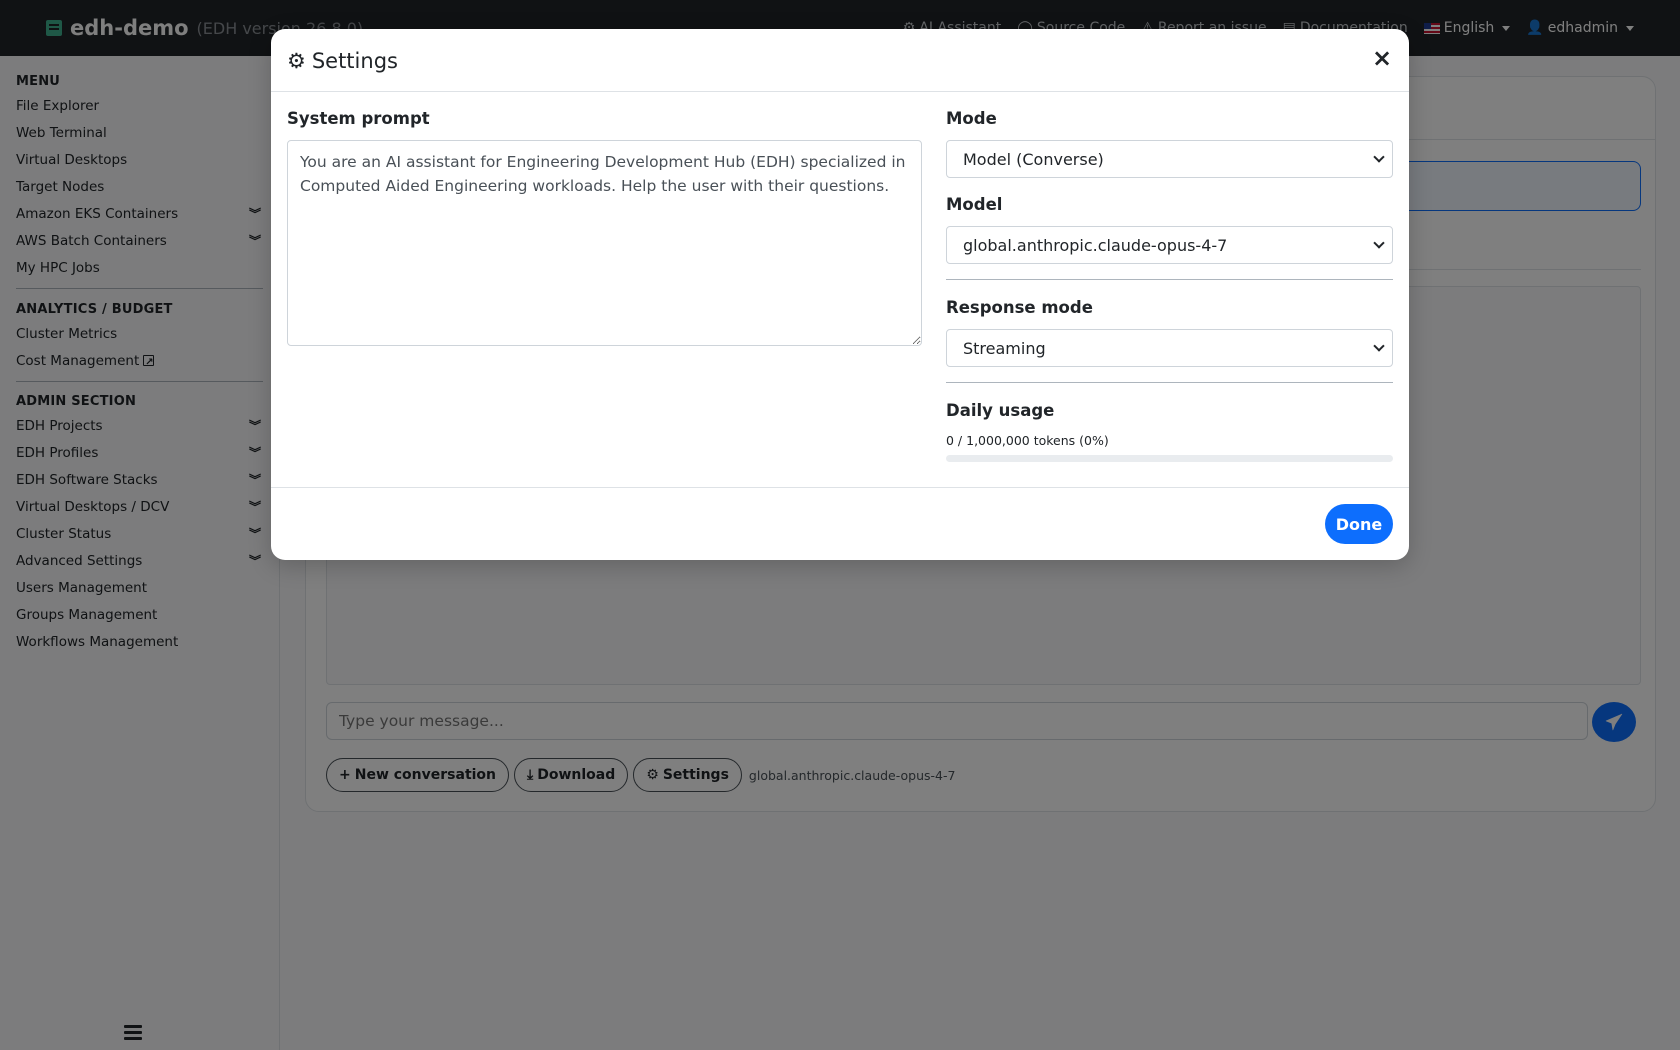 This screenshot has width=1680, height=1050. What do you see at coordinates (1000, 410) in the screenshot?
I see `daily-usage-label: Daily usage` at bounding box center [1000, 410].